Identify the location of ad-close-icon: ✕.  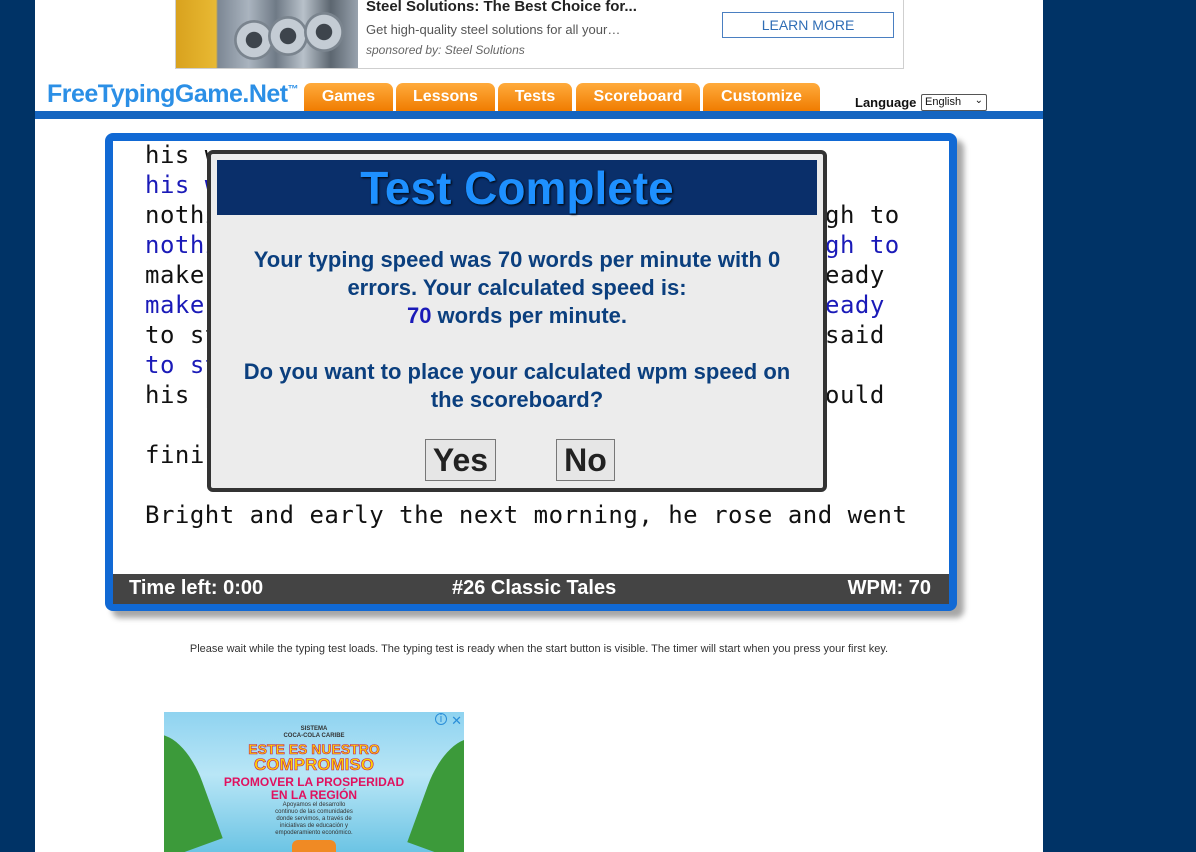
(456, 721).